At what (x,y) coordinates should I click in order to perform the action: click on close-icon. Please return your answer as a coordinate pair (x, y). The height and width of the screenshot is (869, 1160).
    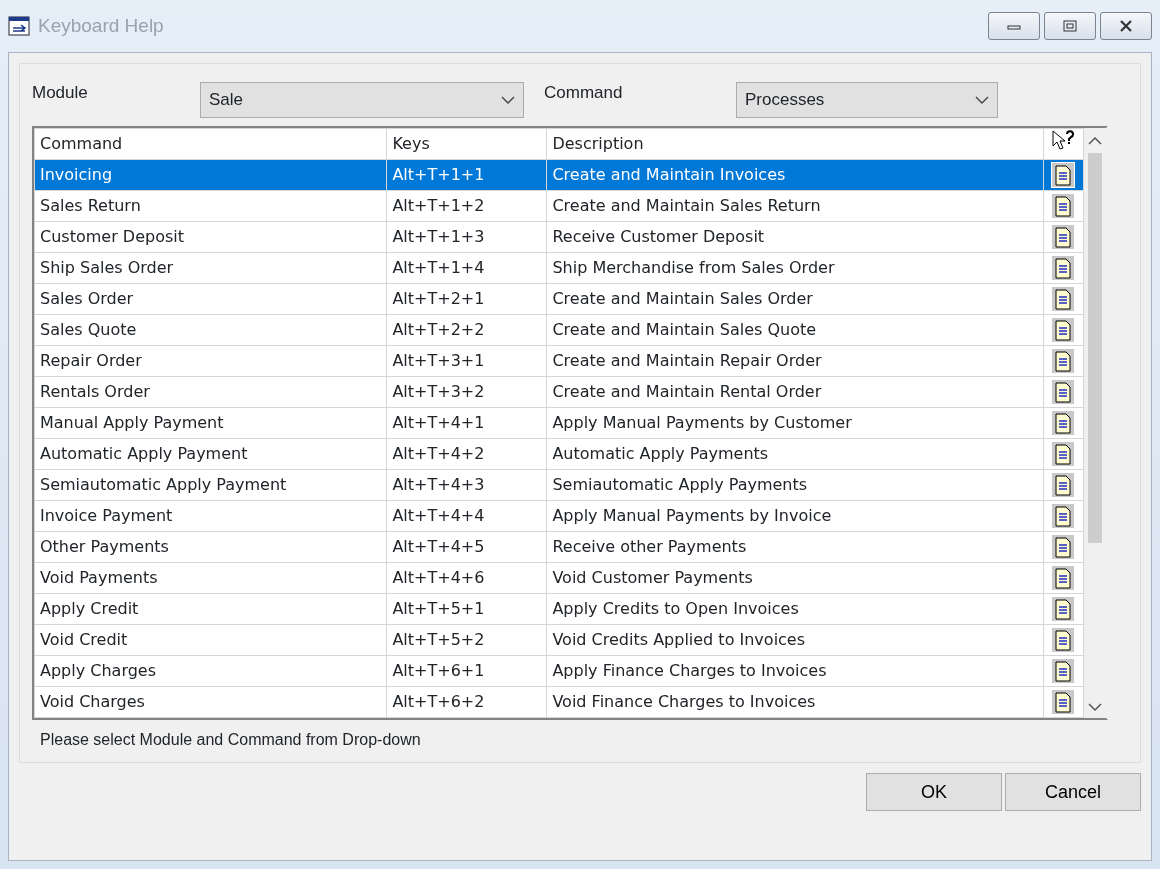
    Looking at the image, I should click on (1126, 26).